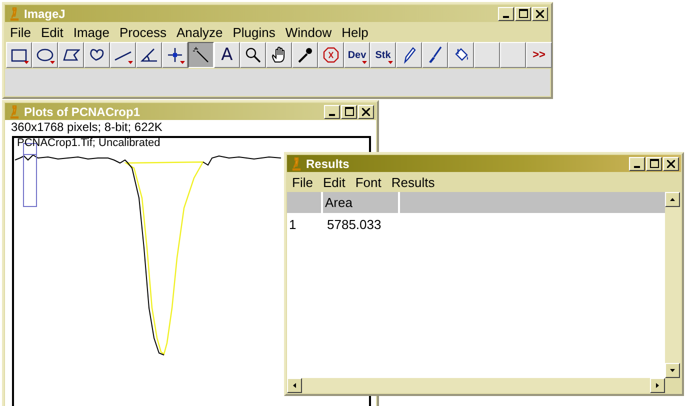 This screenshot has height=406, width=686. I want to click on window-title: ImageJ, so click(45, 13).